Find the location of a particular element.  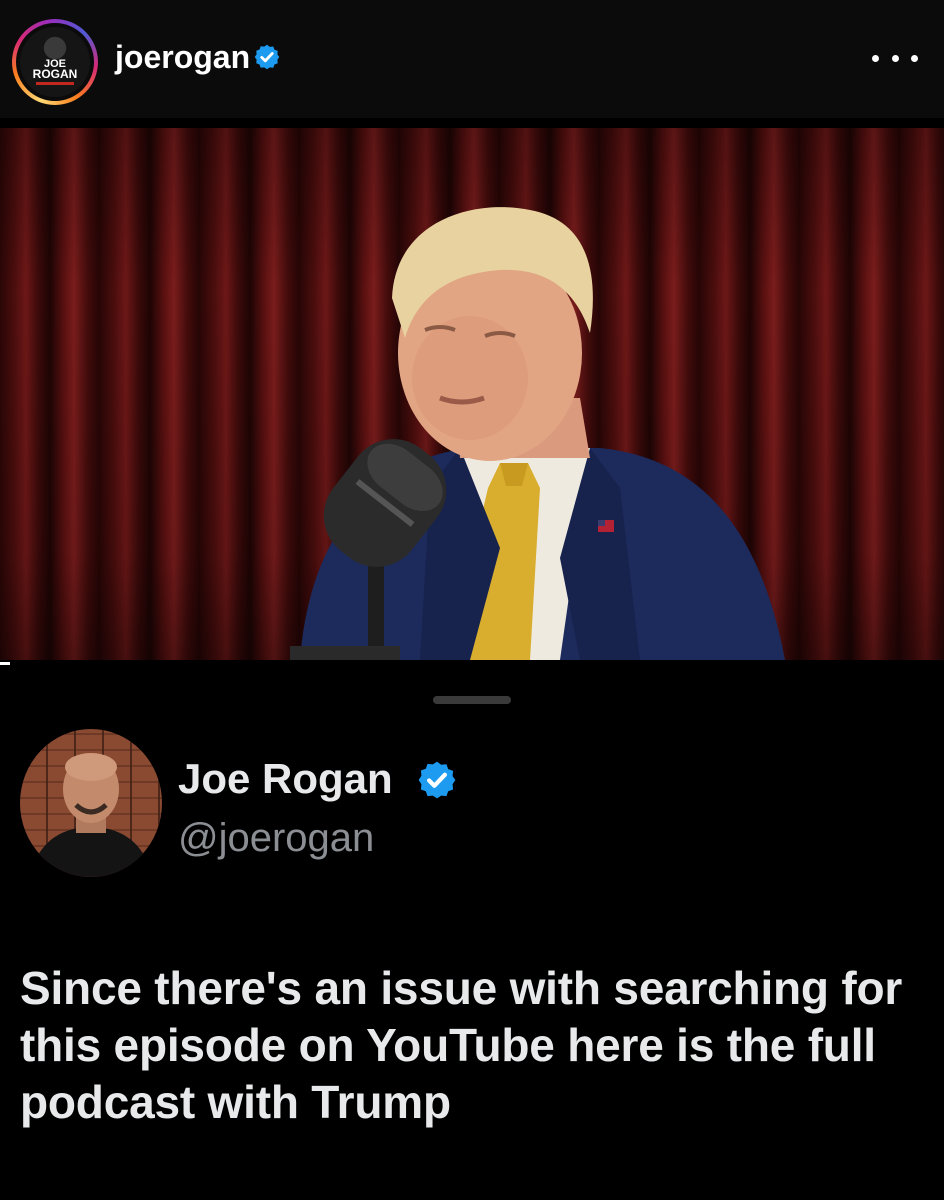

avatar-portrait is located at coordinates (91, 815).